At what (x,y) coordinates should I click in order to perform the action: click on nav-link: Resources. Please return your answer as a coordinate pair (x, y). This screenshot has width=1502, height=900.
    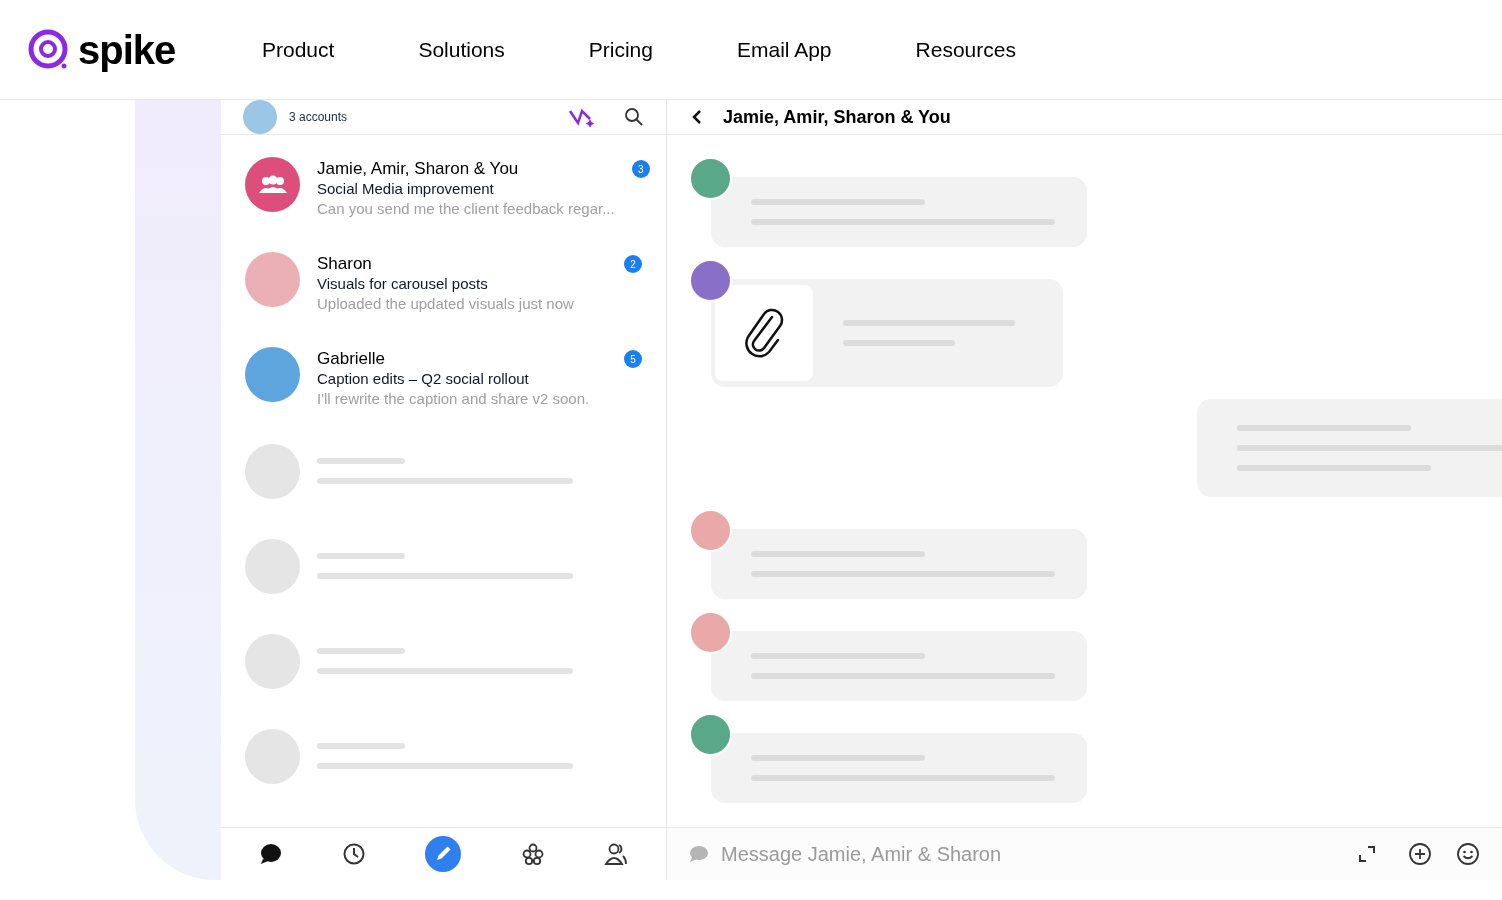
    Looking at the image, I should click on (965, 49).